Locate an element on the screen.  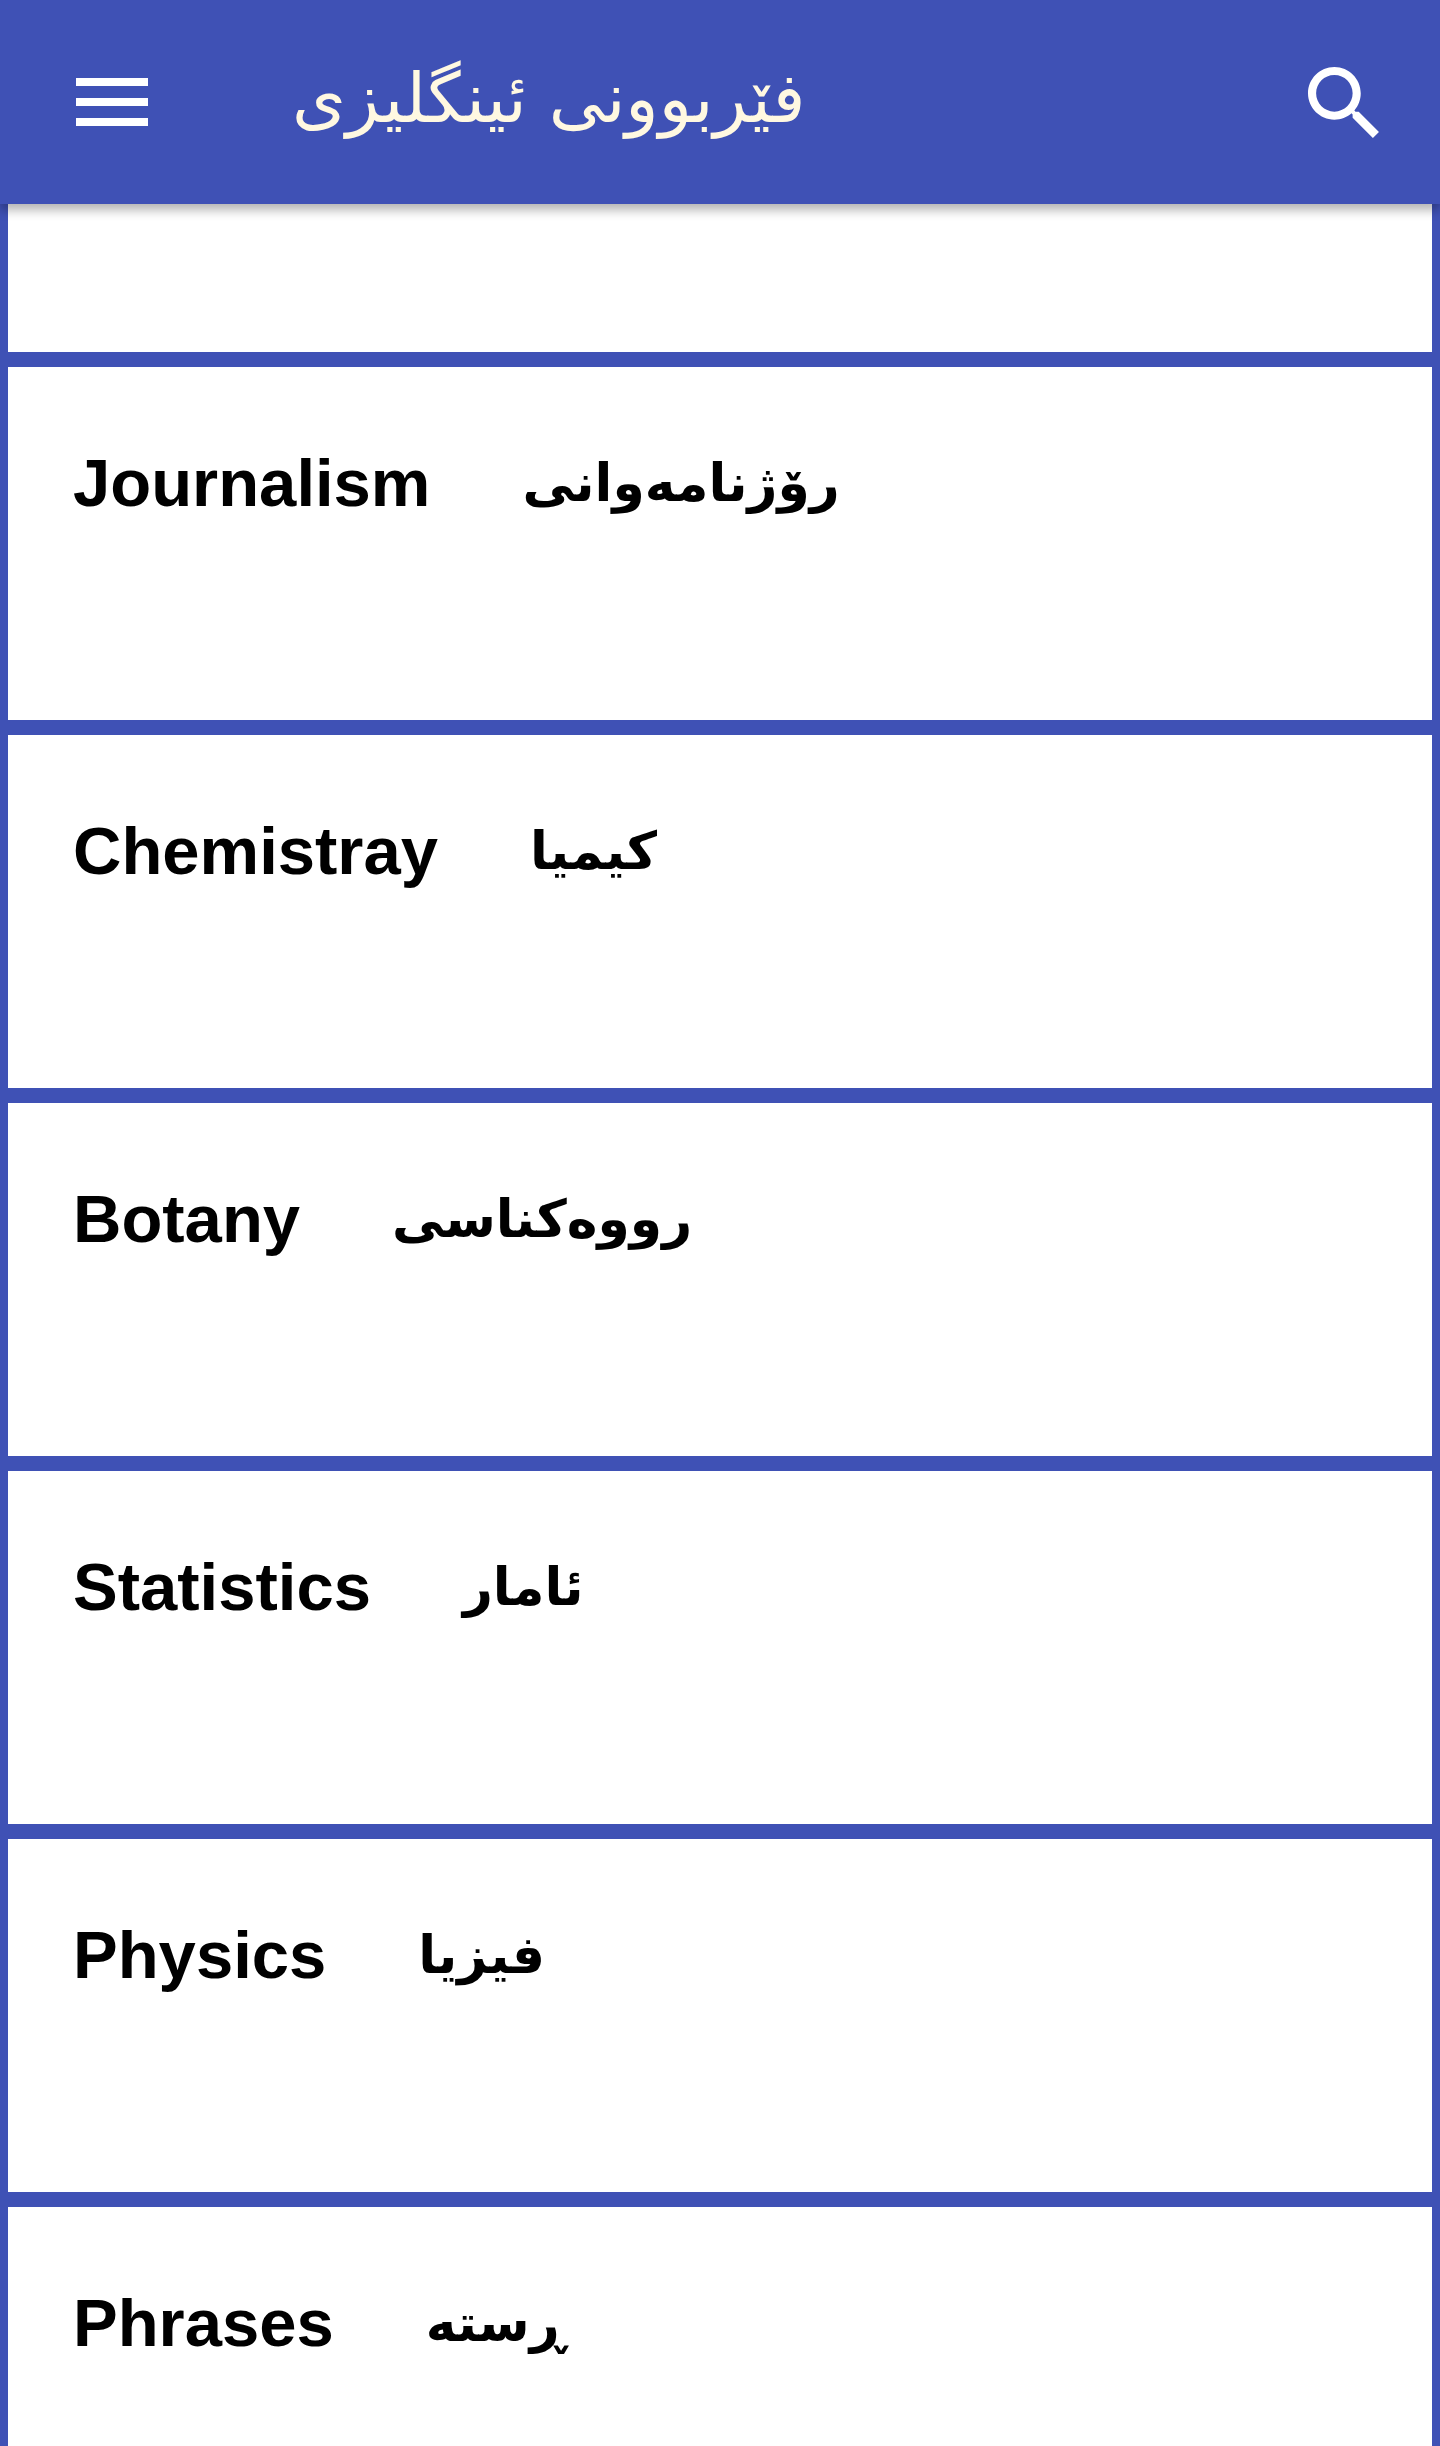
menu-icon is located at coordinates (112, 102).